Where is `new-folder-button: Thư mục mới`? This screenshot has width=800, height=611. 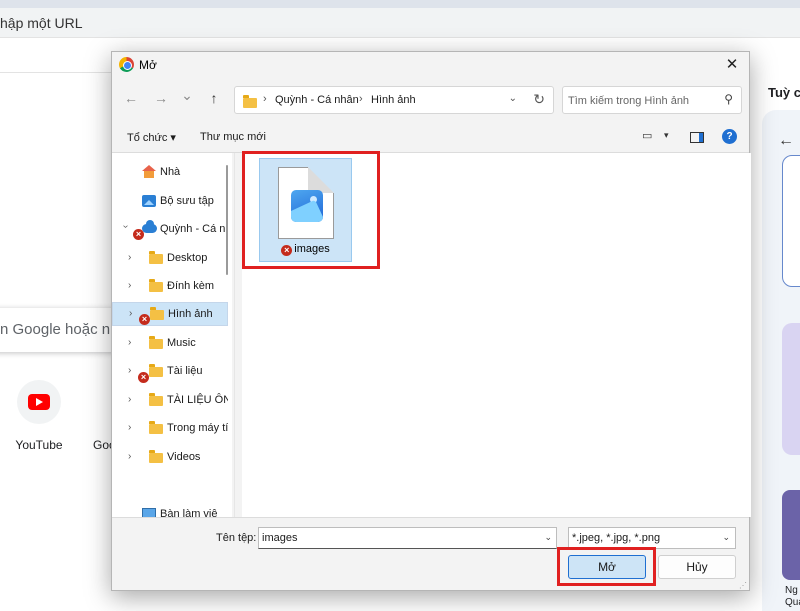
new-folder-button: Thư mục mới is located at coordinates (233, 137).